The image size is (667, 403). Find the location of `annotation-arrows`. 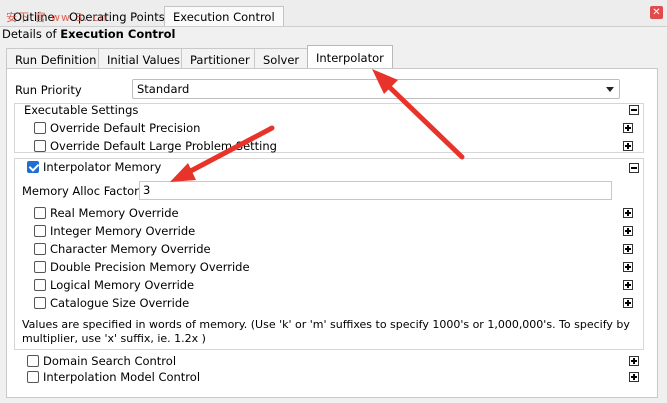

annotation-arrows is located at coordinates (317, 125).